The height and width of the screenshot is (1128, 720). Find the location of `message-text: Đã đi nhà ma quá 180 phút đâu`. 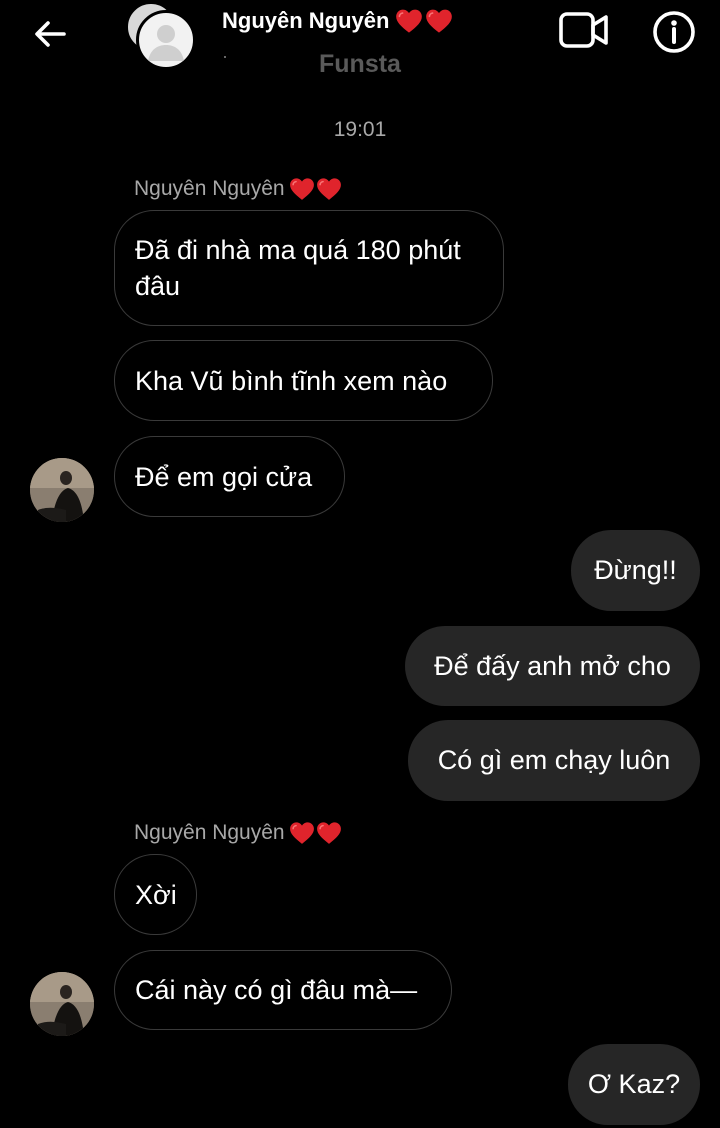

message-text: Đã đi nhà ma quá 180 phút đâu is located at coordinates (298, 268).